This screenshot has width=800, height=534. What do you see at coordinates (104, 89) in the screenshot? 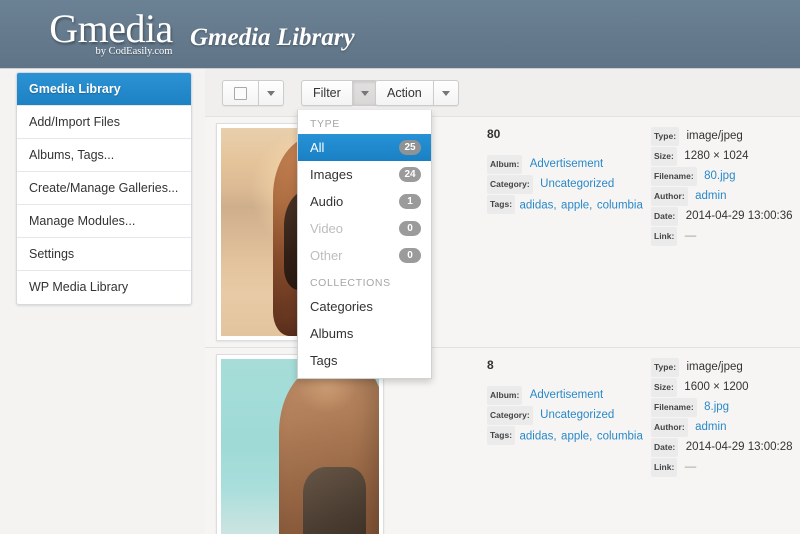
I see `sidebar-item-gmedia-library: Gmedia Library` at bounding box center [104, 89].